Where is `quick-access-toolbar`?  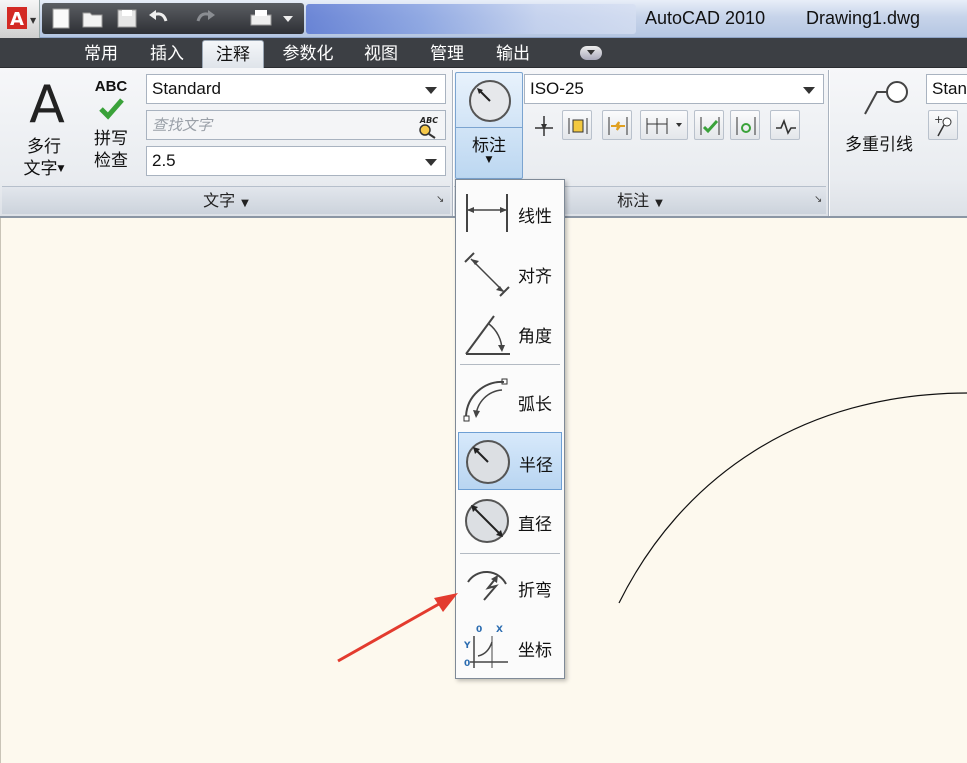
quick-access-toolbar is located at coordinates (173, 18).